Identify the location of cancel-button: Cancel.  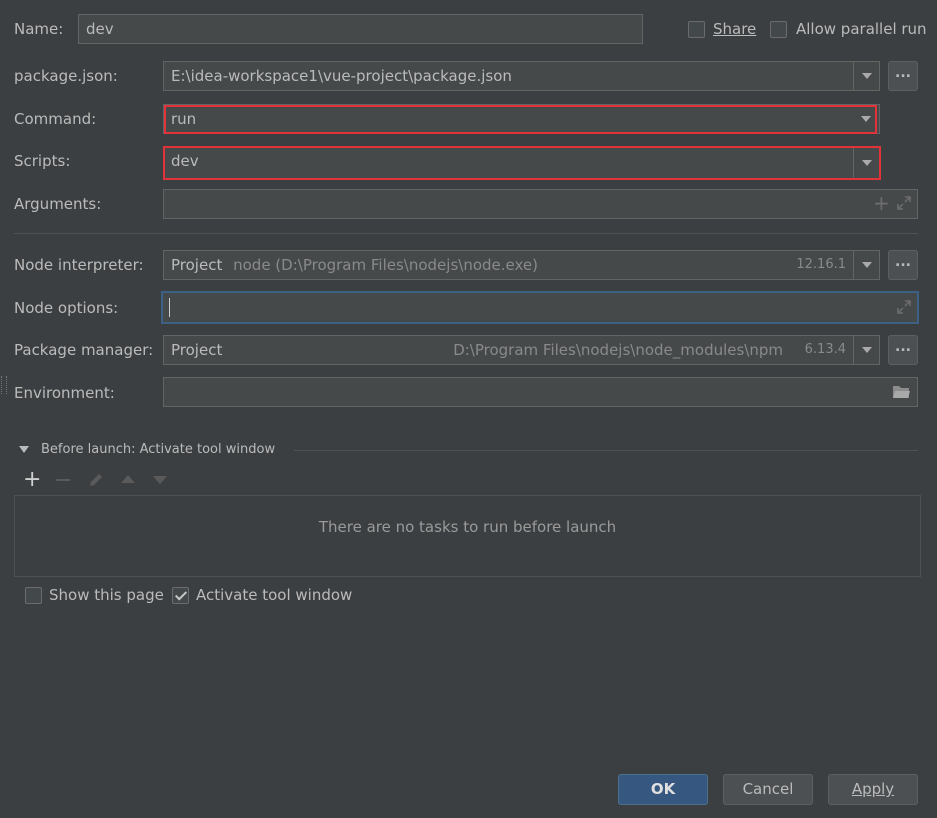
(768, 789).